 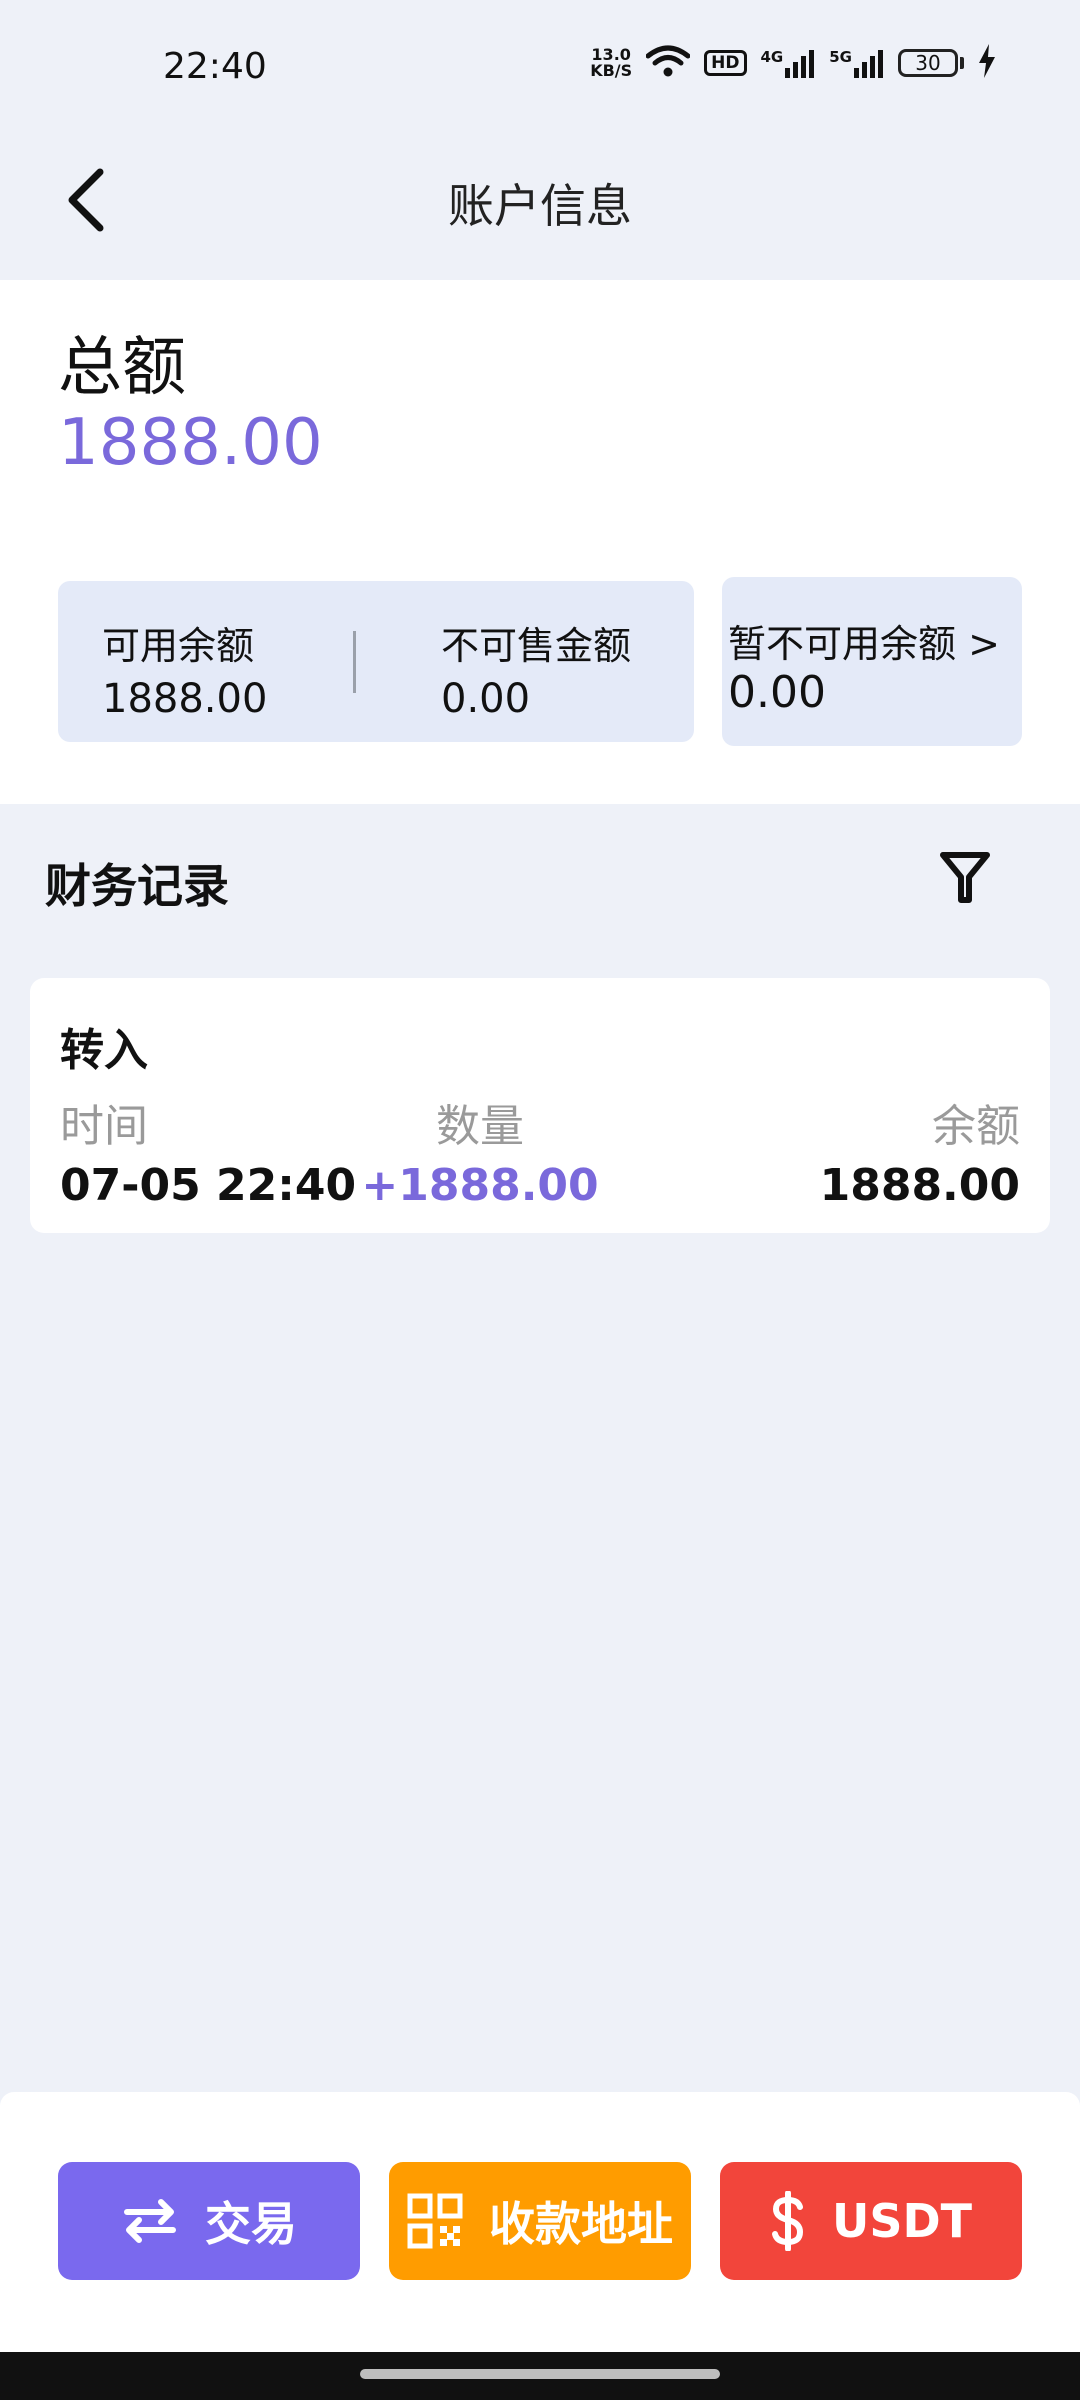 What do you see at coordinates (787, 2221) in the screenshot?
I see `dollar-icon` at bounding box center [787, 2221].